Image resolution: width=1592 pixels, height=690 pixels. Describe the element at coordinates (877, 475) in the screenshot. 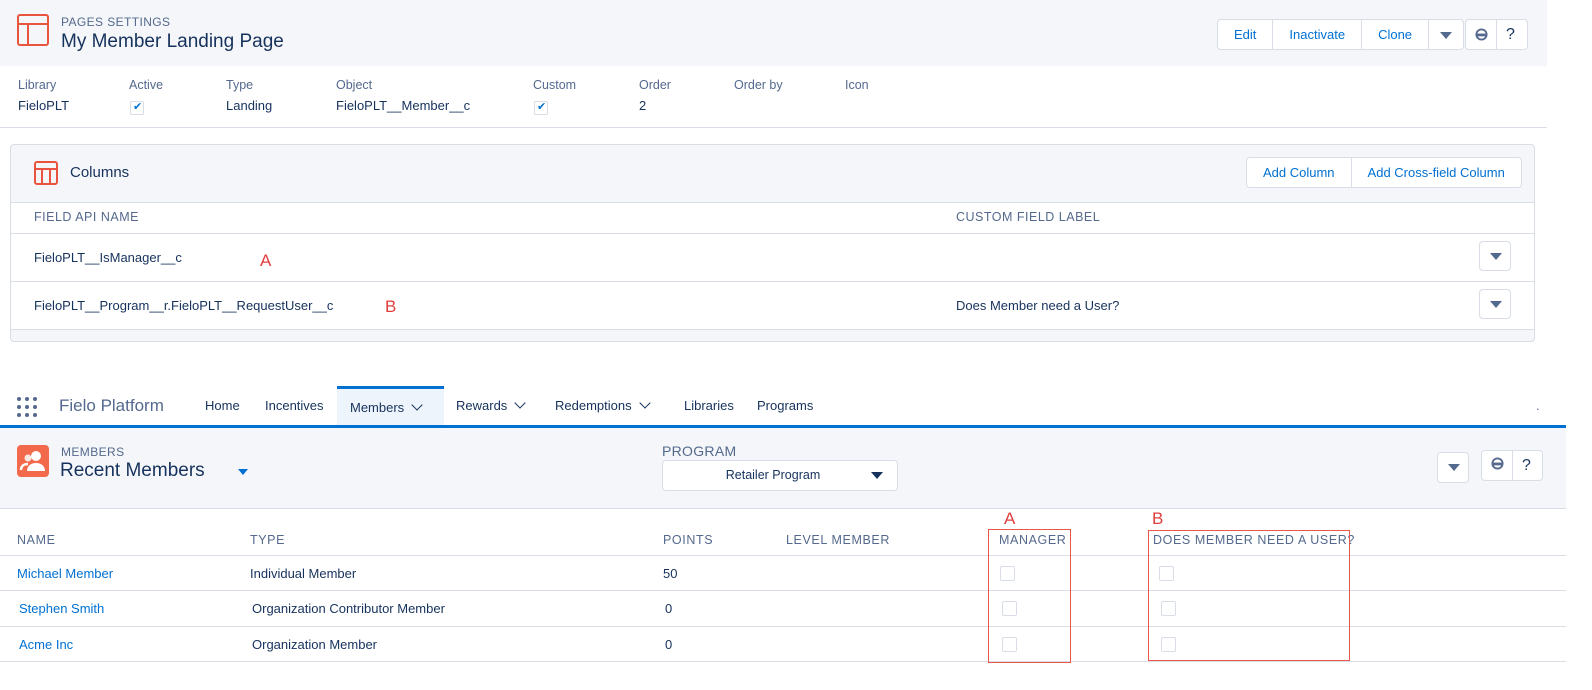

I see `select-arrow-icon` at that location.